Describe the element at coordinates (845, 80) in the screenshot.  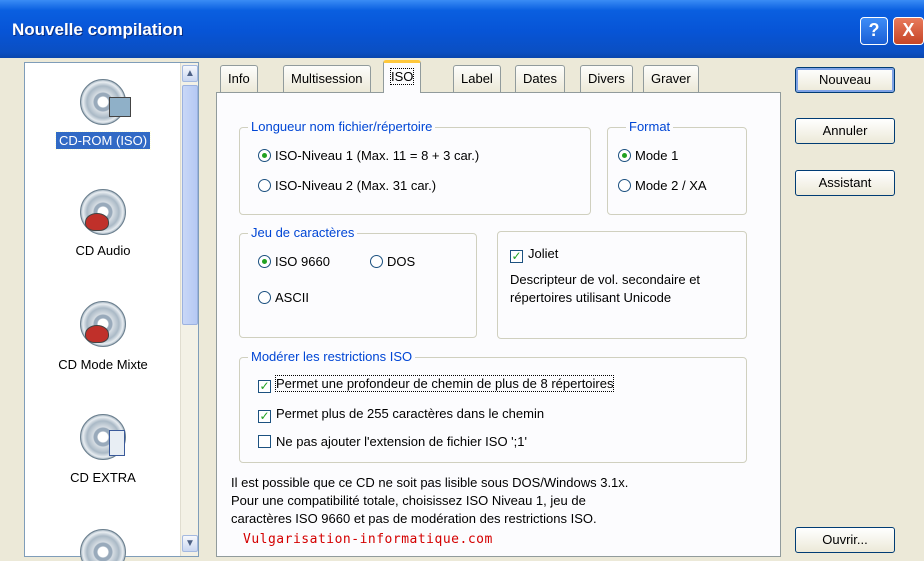
I see `new-button: Nouveau` at that location.